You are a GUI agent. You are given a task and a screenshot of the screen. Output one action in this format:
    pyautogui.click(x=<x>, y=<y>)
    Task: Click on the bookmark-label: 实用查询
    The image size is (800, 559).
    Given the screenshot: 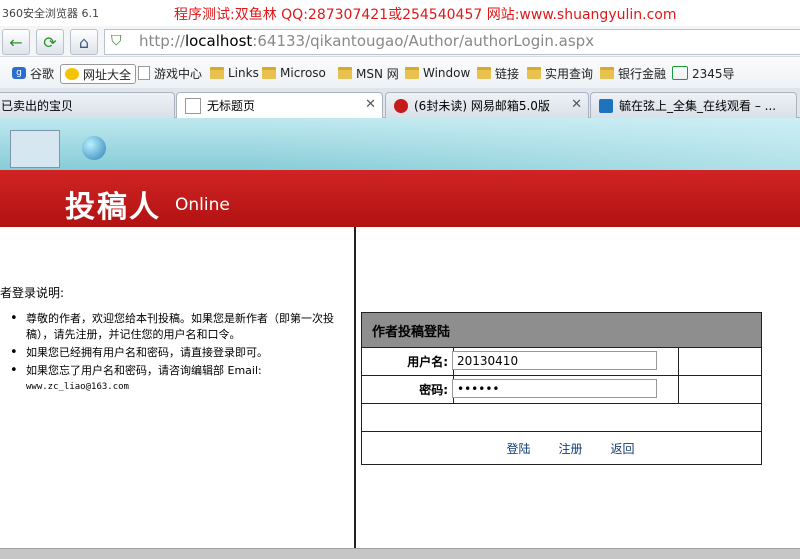 What is the action you would take?
    pyautogui.click(x=569, y=73)
    